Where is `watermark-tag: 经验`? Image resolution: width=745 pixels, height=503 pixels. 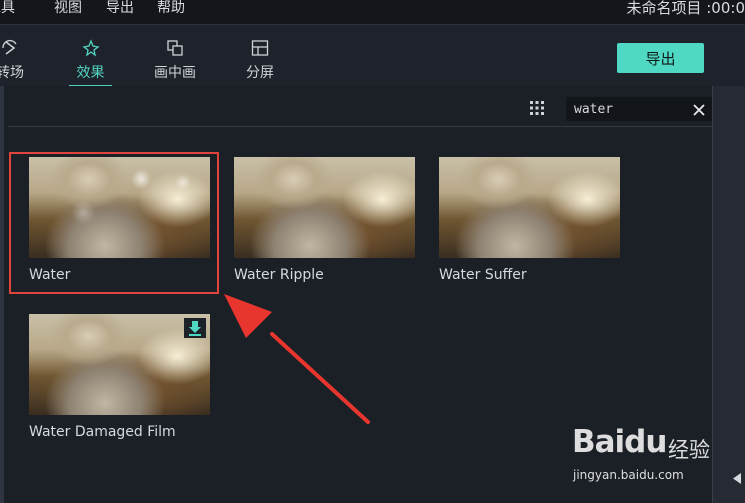
watermark-tag: 经验 is located at coordinates (689, 450).